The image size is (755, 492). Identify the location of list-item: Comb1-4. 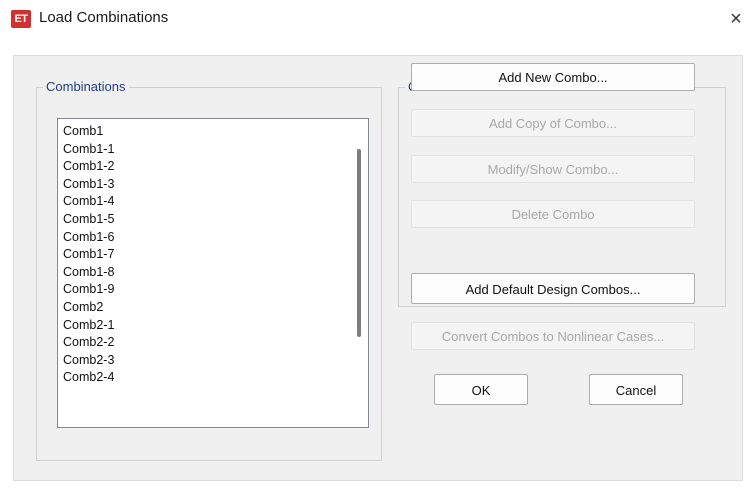
(88, 202).